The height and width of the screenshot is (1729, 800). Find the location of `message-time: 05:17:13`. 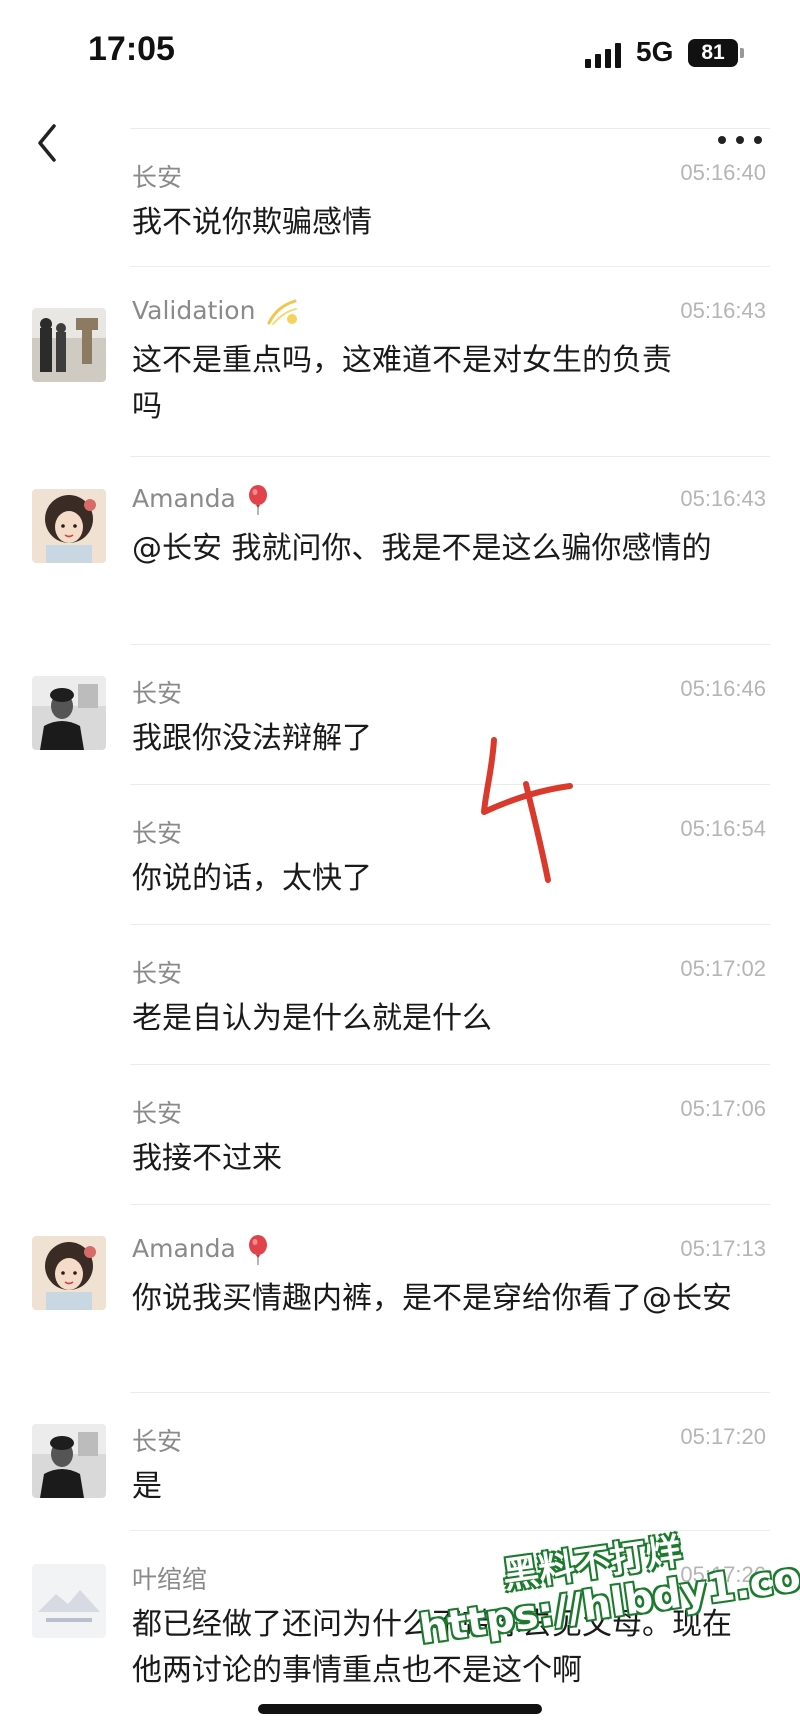

message-time: 05:17:13 is located at coordinates (723, 1248).